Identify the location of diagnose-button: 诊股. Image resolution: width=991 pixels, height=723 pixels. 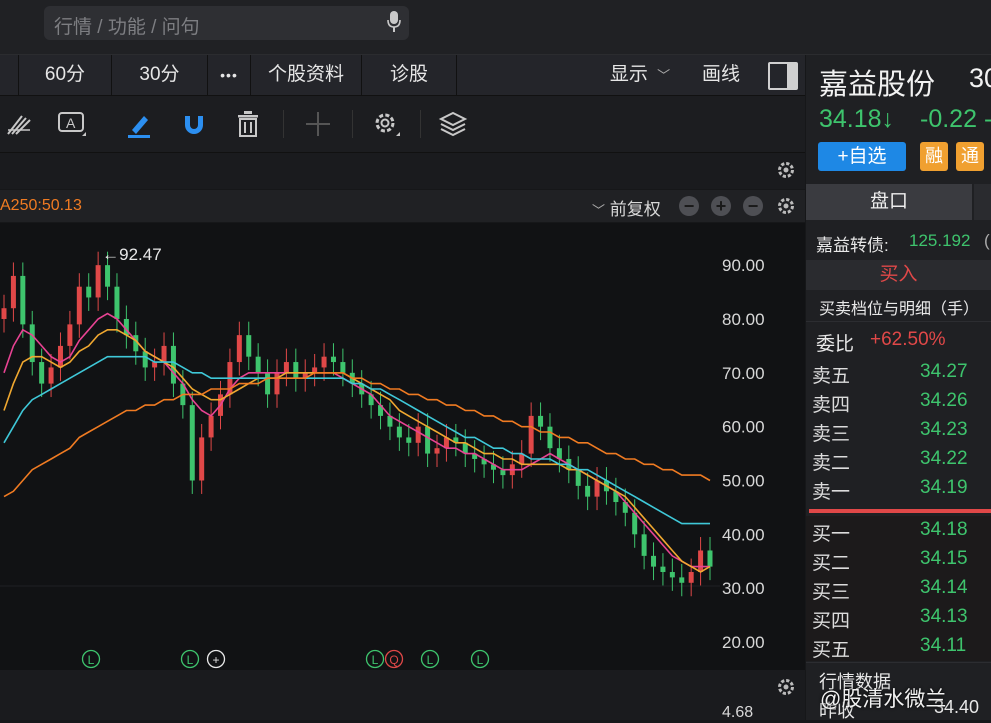
(409, 75).